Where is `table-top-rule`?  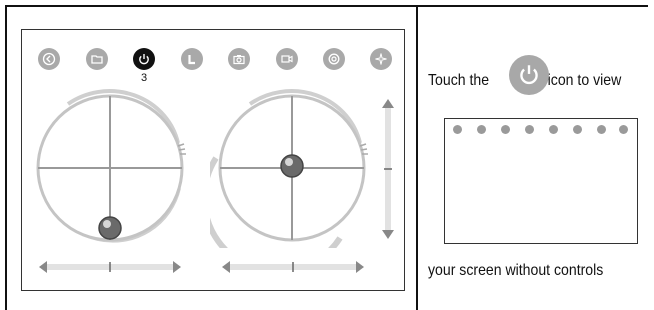
table-top-rule is located at coordinates (326, 6).